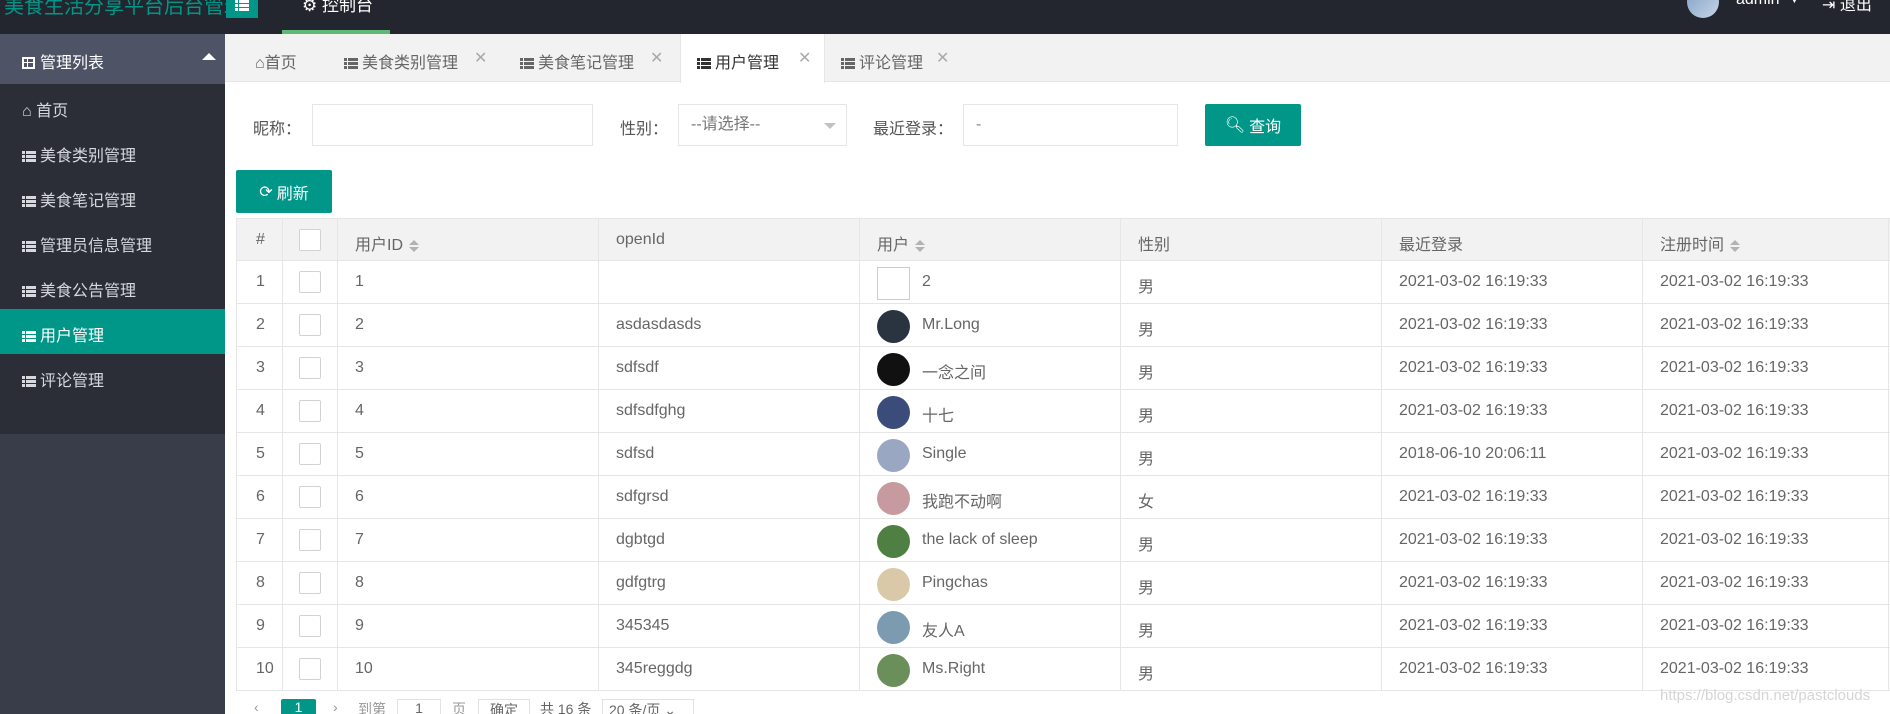  I want to click on col-user: 用户, so click(901, 243).